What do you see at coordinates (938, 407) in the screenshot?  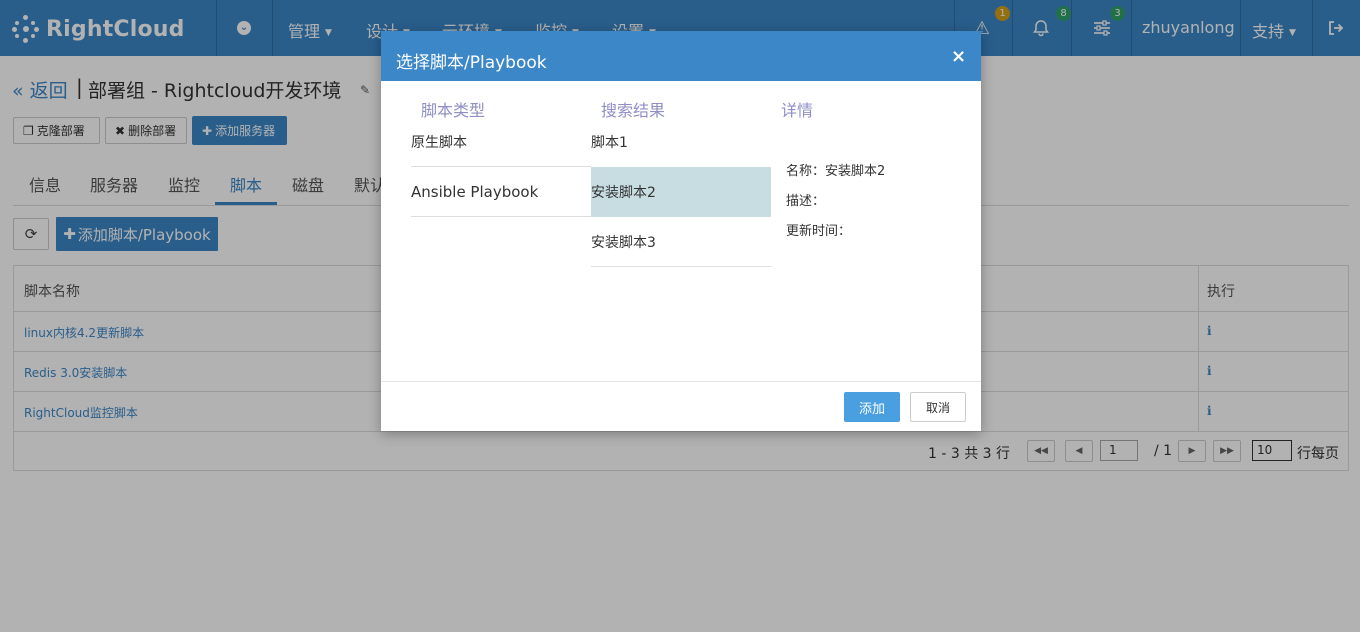 I see `cancel-button: 取消` at bounding box center [938, 407].